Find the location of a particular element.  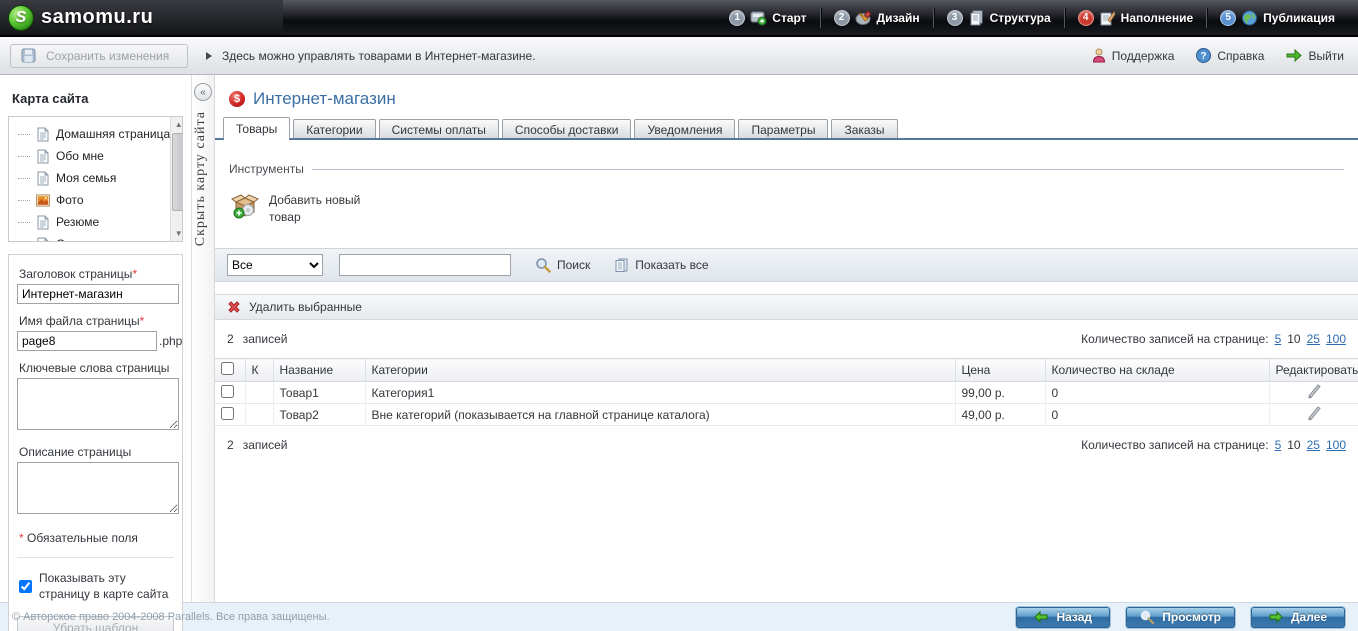

tab-orders: Заказы is located at coordinates (864, 129).